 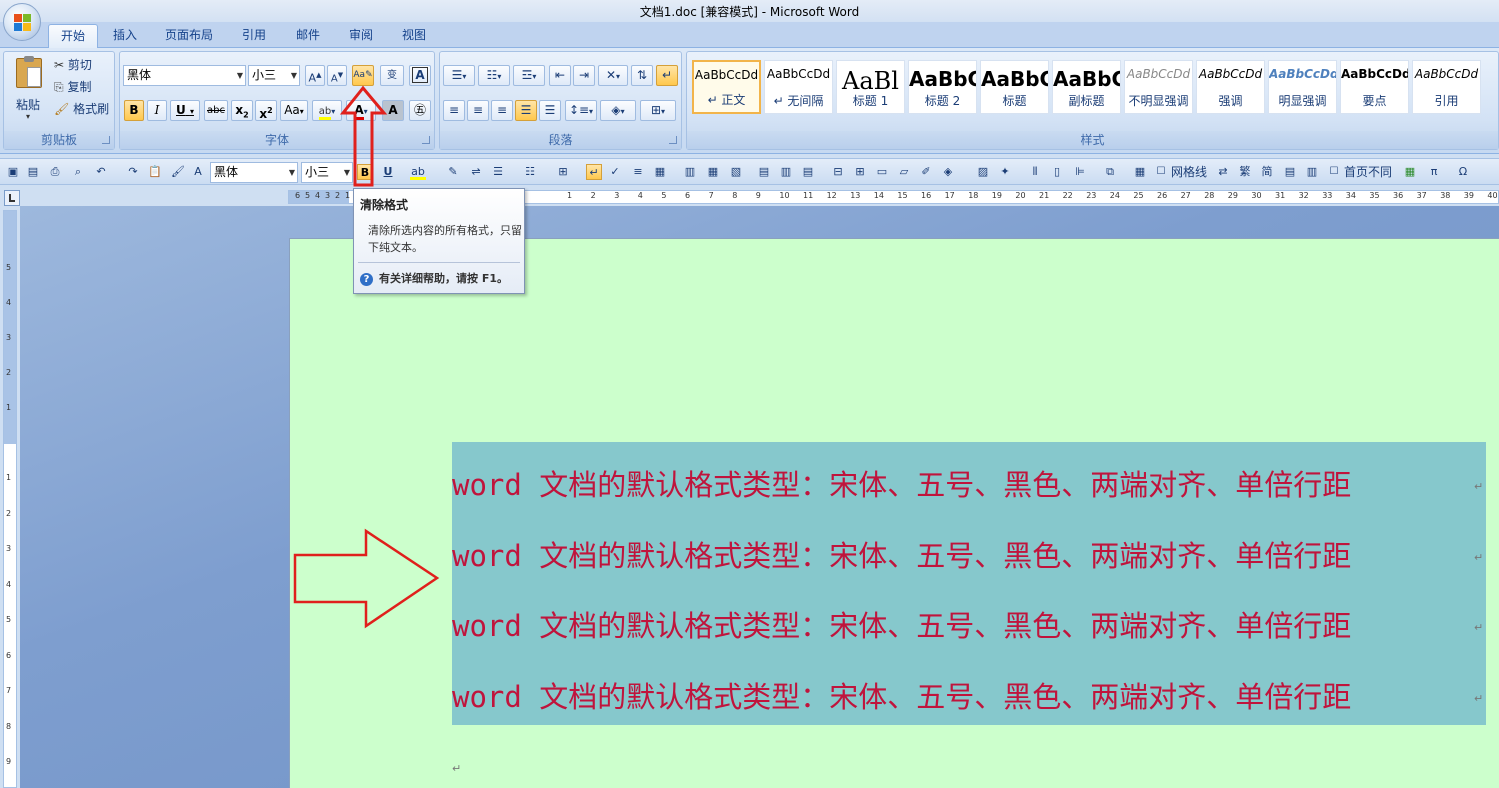 I want to click on toolbar-align-objects-icon: ⊫, so click(x=1080, y=172).